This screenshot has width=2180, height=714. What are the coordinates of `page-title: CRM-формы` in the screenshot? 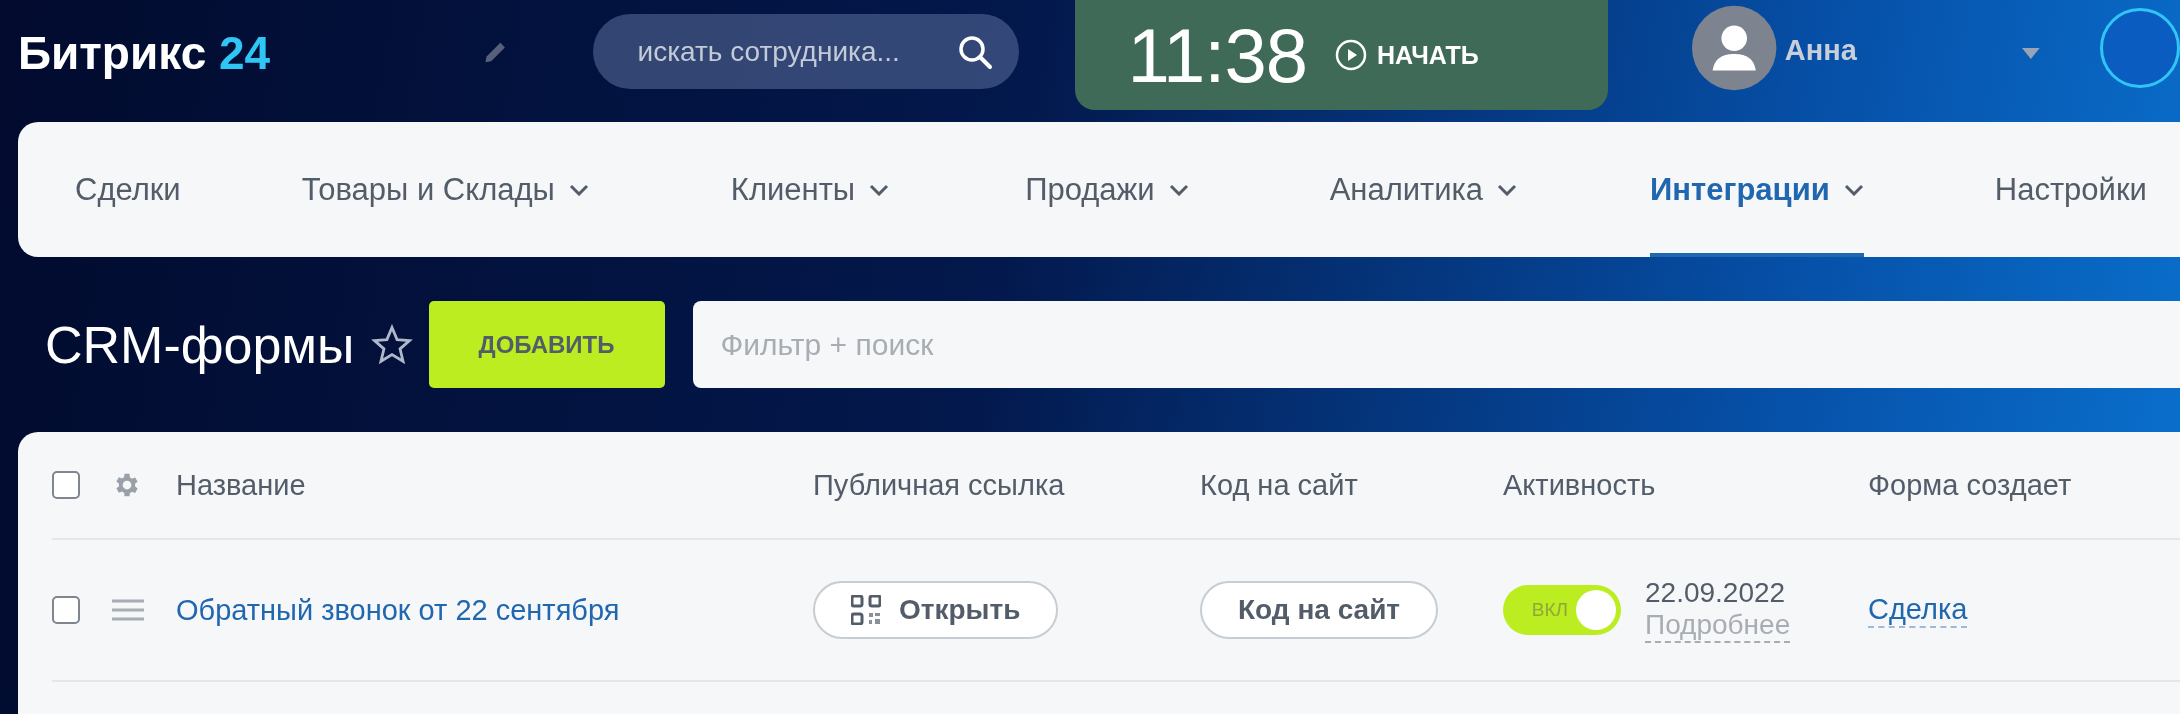 It's located at (200, 344).